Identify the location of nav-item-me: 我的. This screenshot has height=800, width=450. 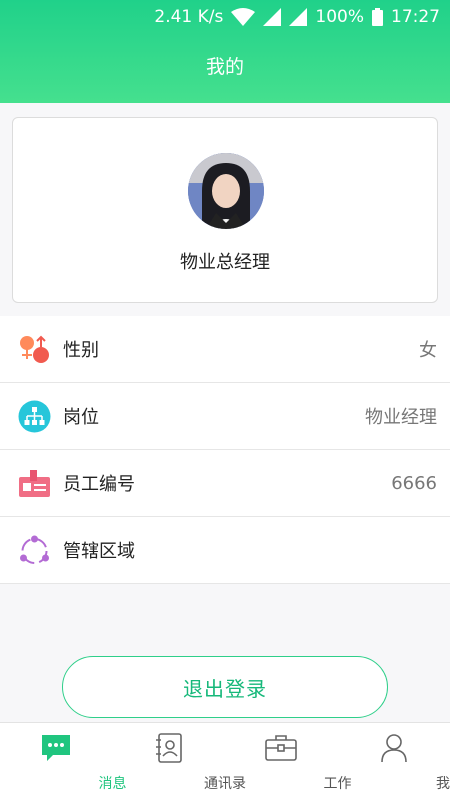
(394, 761).